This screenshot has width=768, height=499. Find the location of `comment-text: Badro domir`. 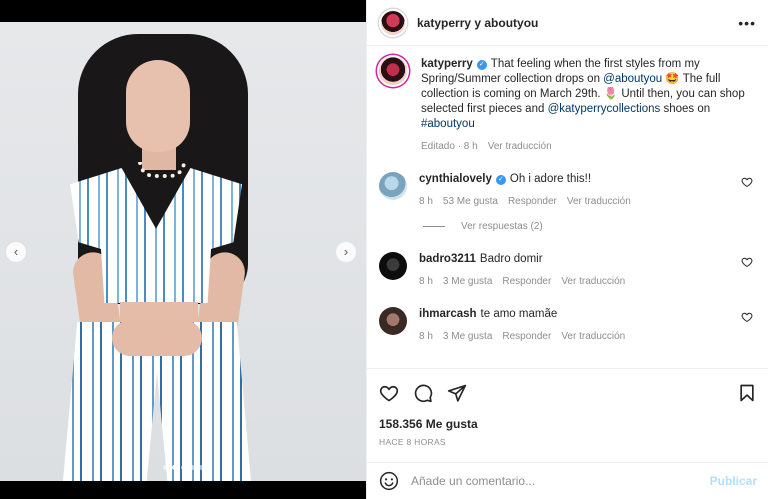

comment-text: Badro domir is located at coordinates (511, 259).